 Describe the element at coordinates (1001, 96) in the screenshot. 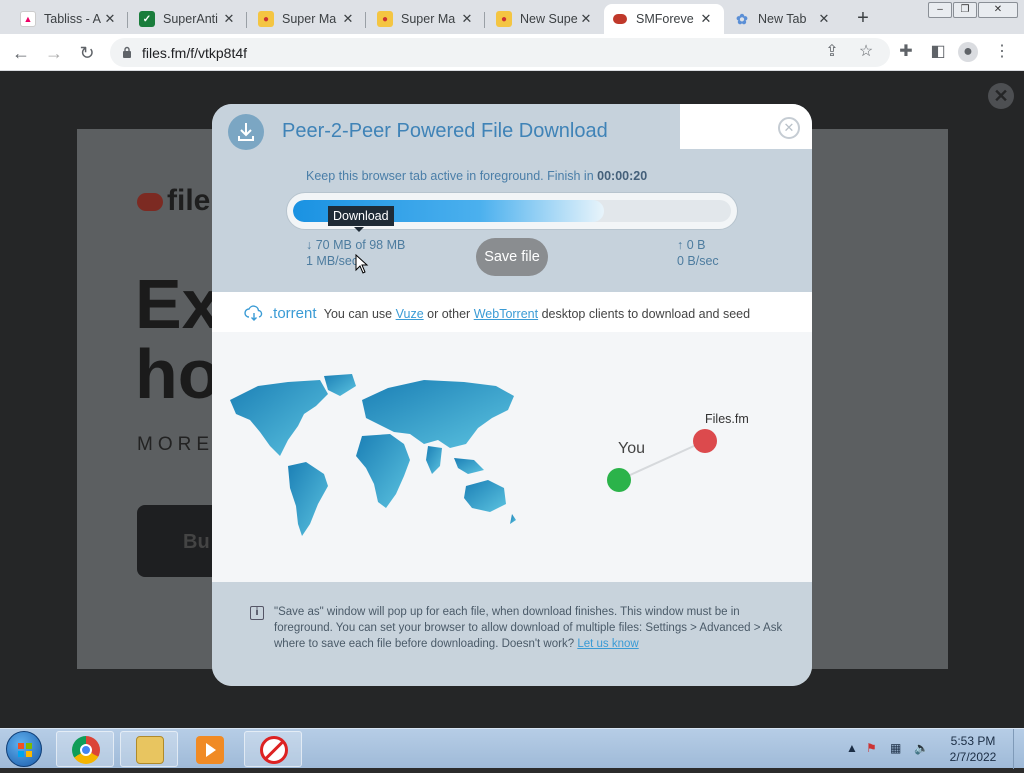

I see `overlay-close-icon: ✕` at that location.